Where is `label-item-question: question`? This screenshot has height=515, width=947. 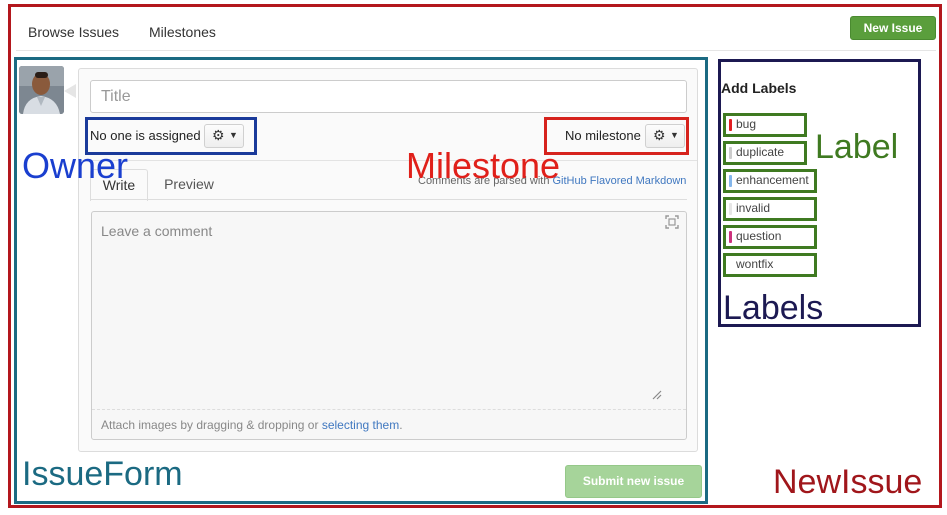 label-item-question: question is located at coordinates (770, 237).